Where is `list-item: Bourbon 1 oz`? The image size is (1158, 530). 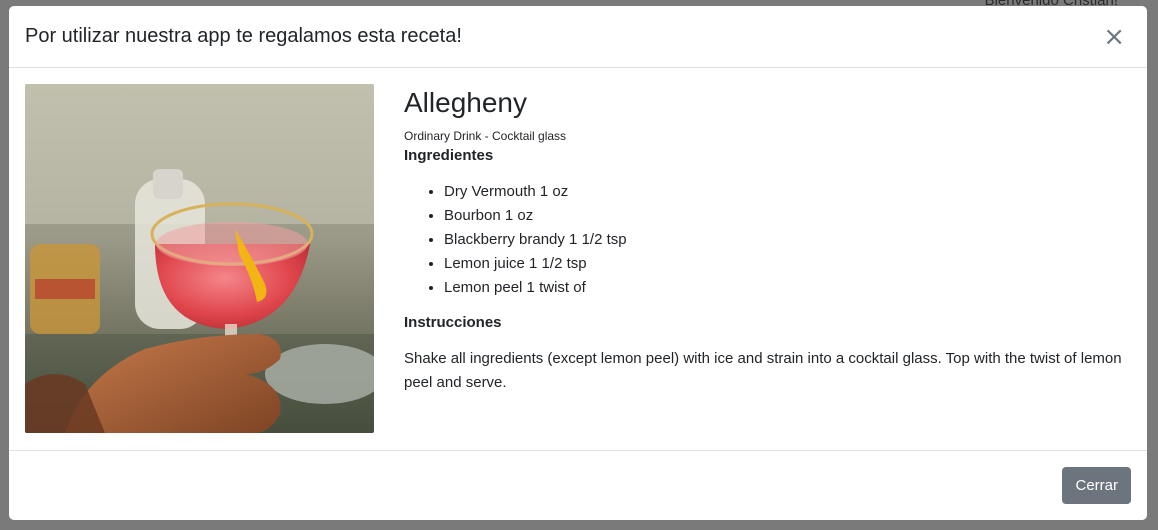
list-item: Bourbon 1 oz is located at coordinates (787, 216).